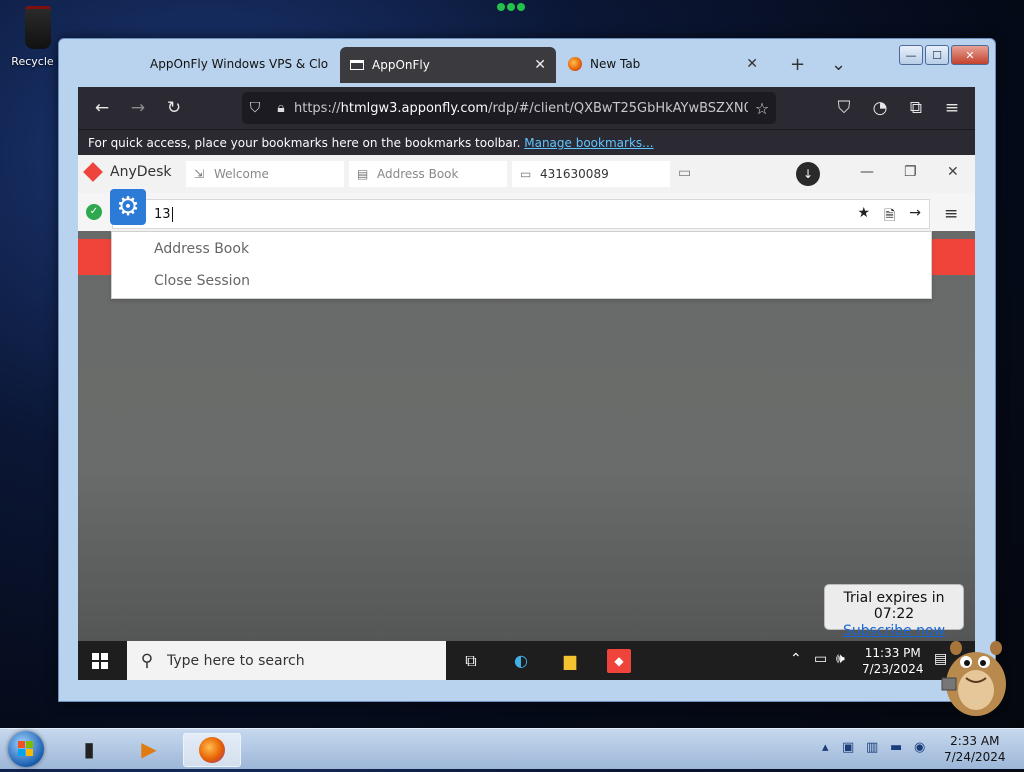  I want to click on remote-time: 11:33 PM, so click(892, 653).